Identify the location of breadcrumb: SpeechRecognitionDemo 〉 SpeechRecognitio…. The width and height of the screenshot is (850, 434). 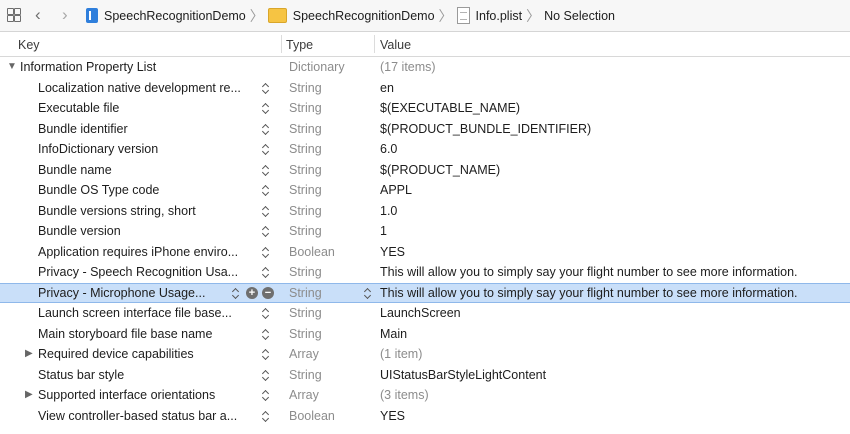
(350, 15).